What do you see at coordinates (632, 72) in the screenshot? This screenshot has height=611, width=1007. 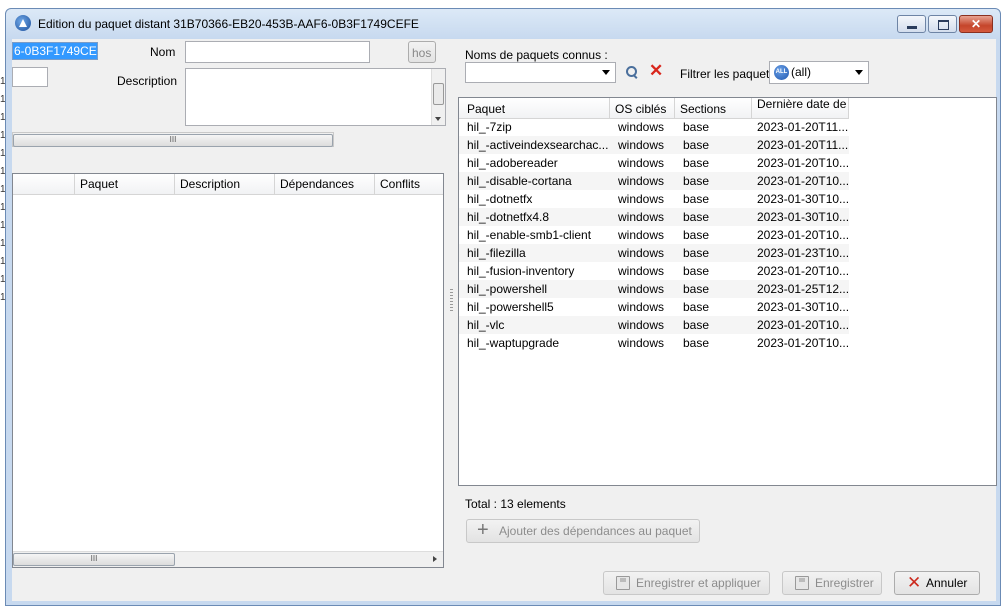 I see `search-icon` at bounding box center [632, 72].